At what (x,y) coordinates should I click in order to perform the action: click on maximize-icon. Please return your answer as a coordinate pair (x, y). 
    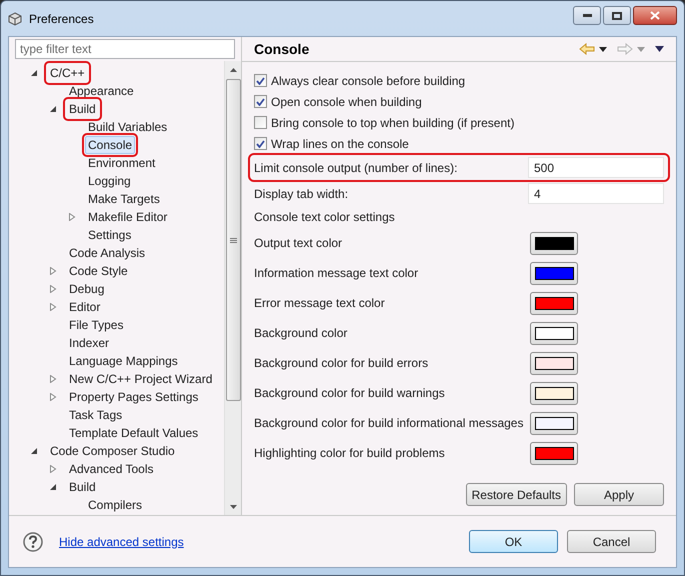
    Looking at the image, I should click on (617, 16).